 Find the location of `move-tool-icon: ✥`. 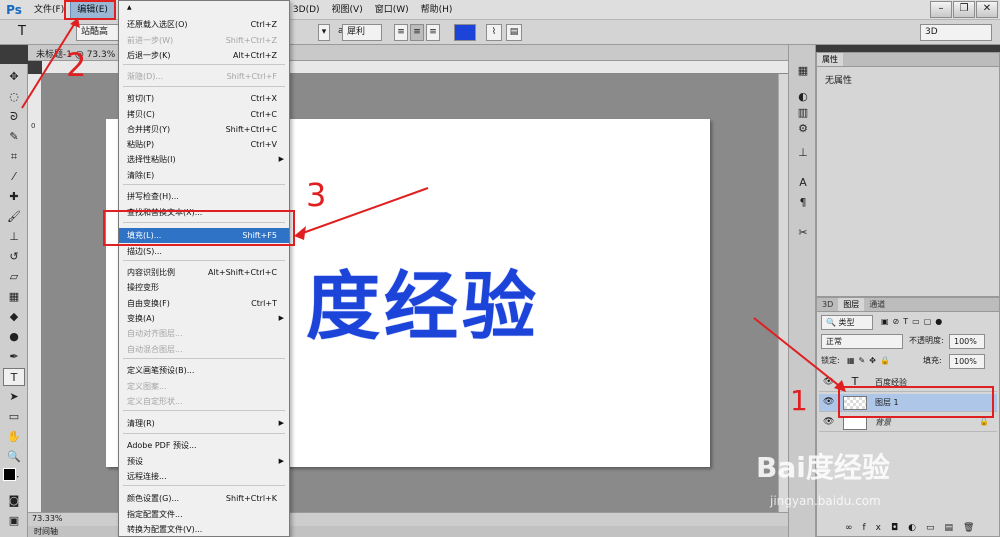

move-tool-icon: ✥ is located at coordinates (14, 77).